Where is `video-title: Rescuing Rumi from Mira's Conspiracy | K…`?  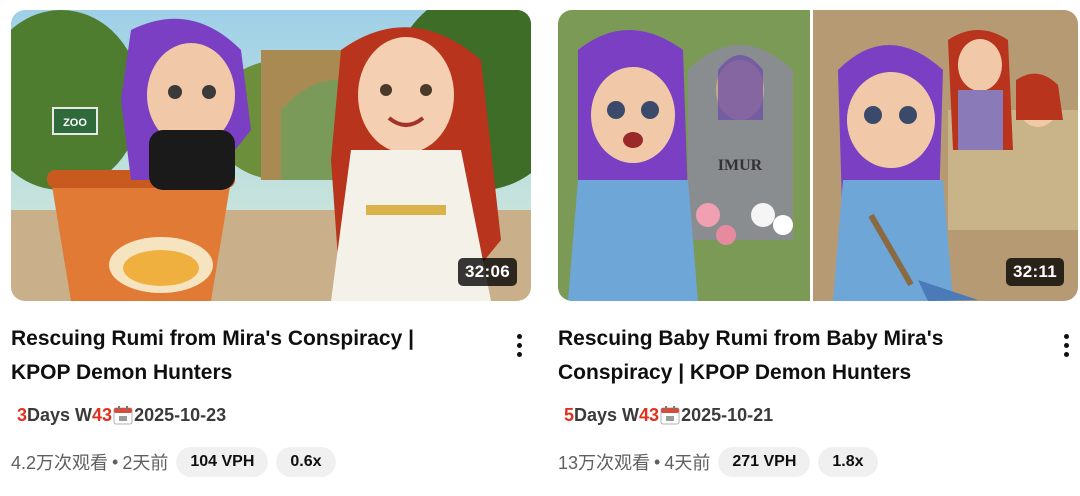 video-title: Rescuing Rumi from Mira's Conspiracy | K… is located at coordinates (236, 356).